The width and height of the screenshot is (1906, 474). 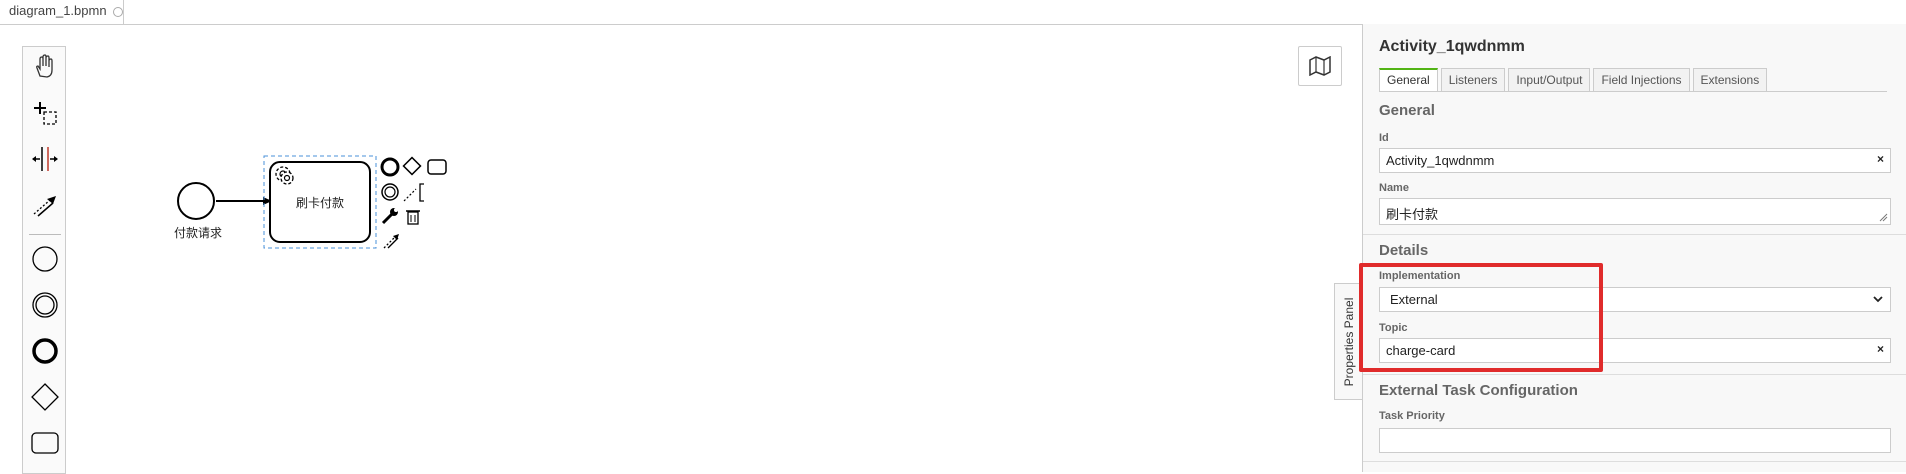 What do you see at coordinates (45, 159) in the screenshot?
I see `space-tool-icon` at bounding box center [45, 159].